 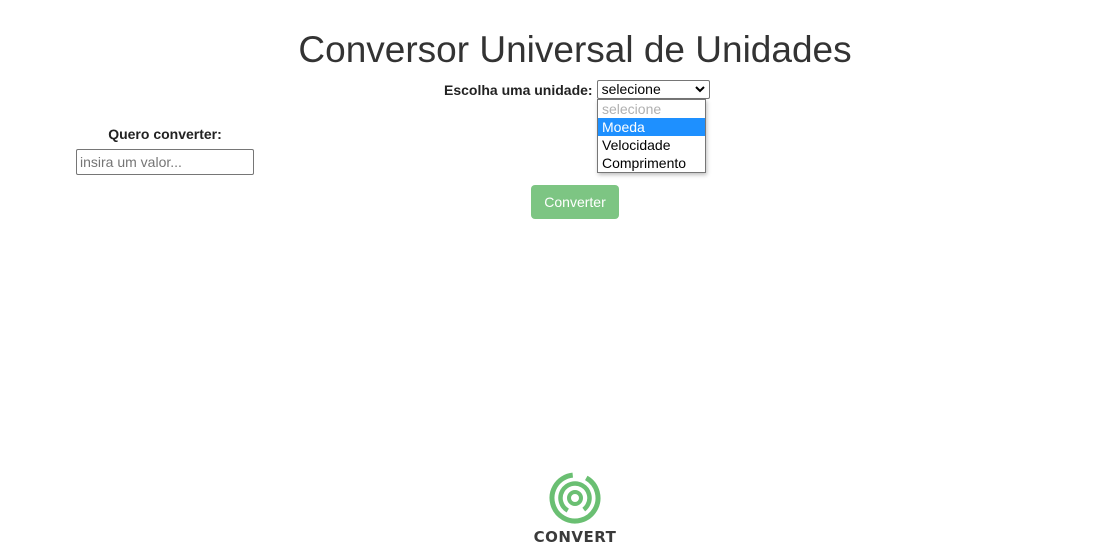 I want to click on option-moeda: Moeda, so click(x=651, y=127).